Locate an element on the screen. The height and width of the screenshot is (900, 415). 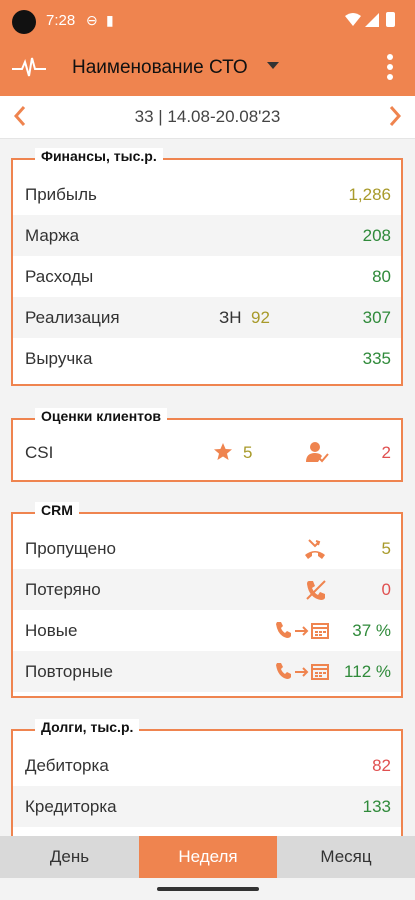
finance-row-margin: Маржа 208 is located at coordinates (207, 235).